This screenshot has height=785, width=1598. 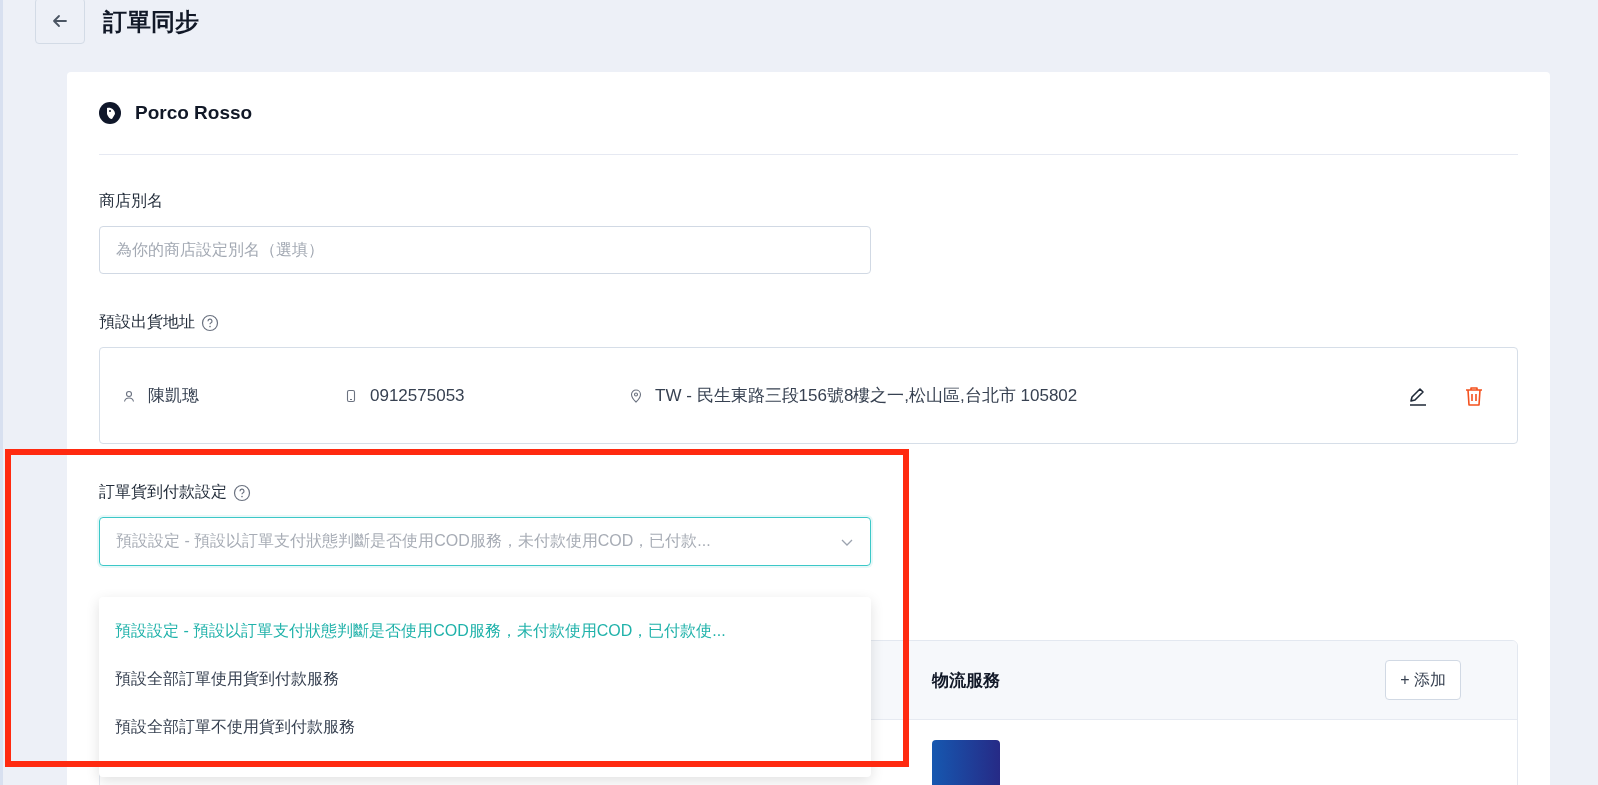 I want to click on logistics-heading: 物流服務, so click(x=966, y=680).